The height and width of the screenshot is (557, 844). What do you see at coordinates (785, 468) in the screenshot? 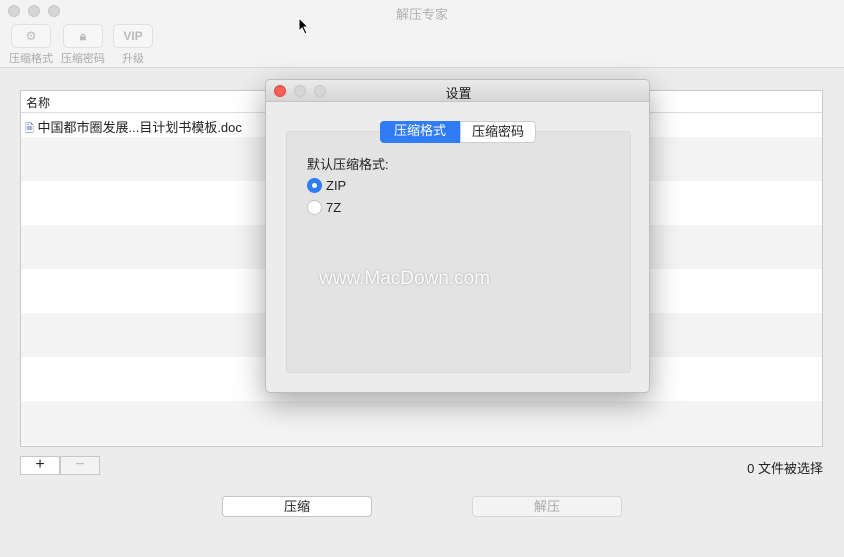
I see `selection-status: 0 文件被选择` at bounding box center [785, 468].